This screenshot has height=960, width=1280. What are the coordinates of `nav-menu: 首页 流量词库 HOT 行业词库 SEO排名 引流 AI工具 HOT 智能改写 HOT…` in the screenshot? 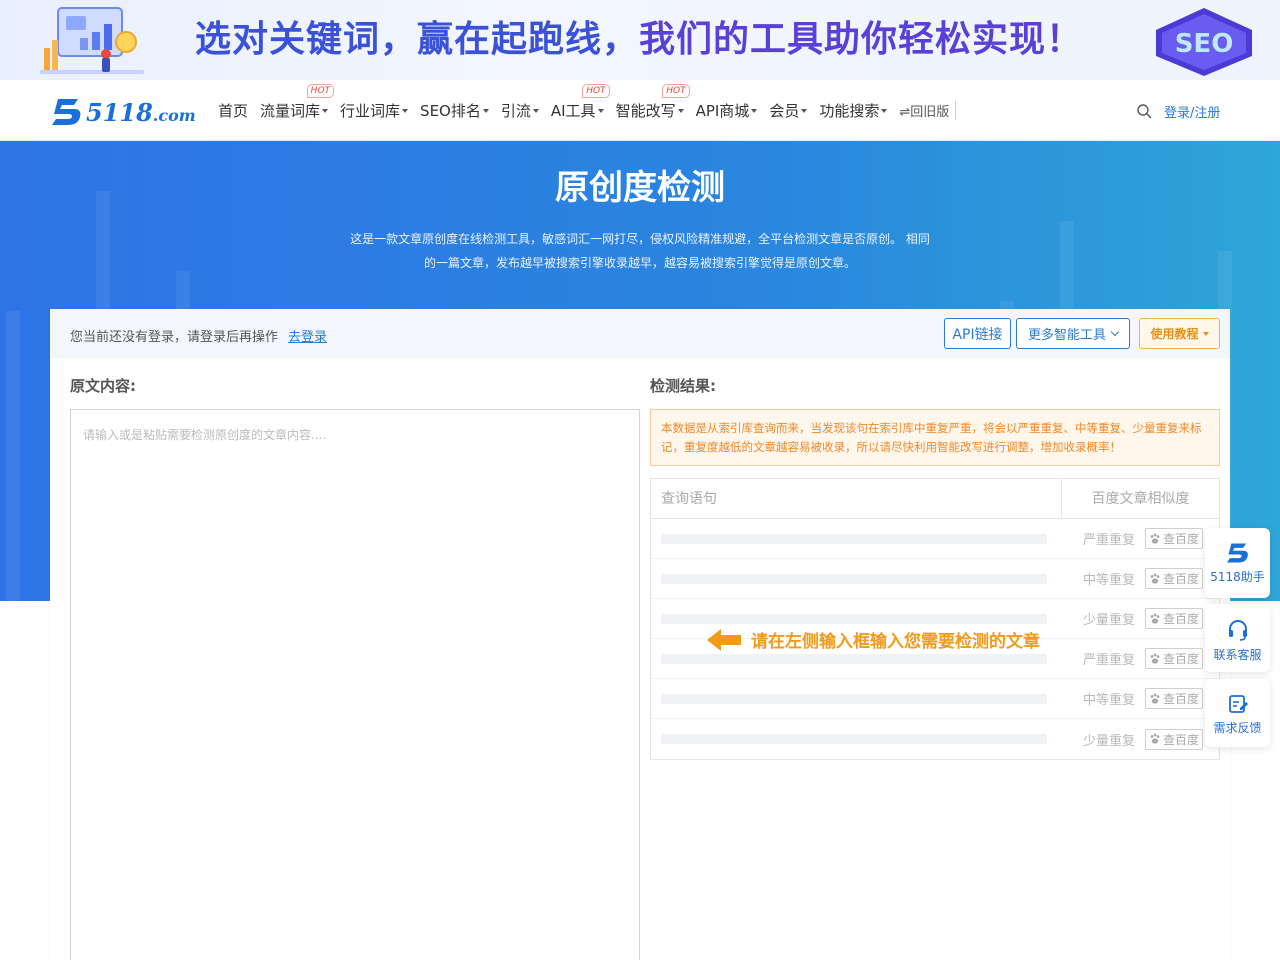 It's located at (587, 110).